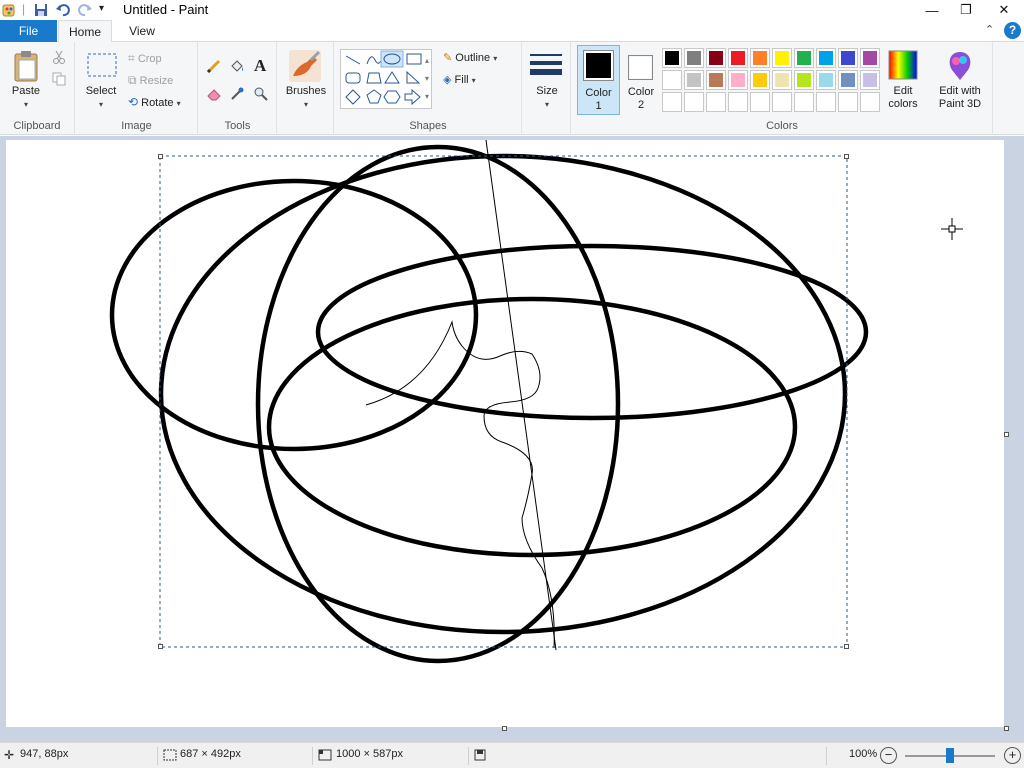 The height and width of the screenshot is (768, 1024). Describe the element at coordinates (160, 646) in the screenshot. I see `selection-handle-bl` at that location.